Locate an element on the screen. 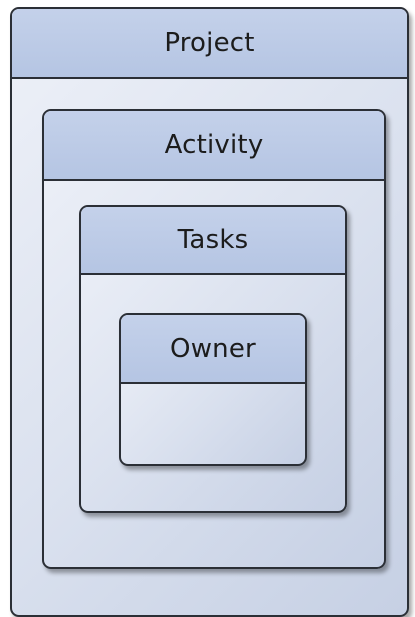  project-header: Project is located at coordinates (209, 44).